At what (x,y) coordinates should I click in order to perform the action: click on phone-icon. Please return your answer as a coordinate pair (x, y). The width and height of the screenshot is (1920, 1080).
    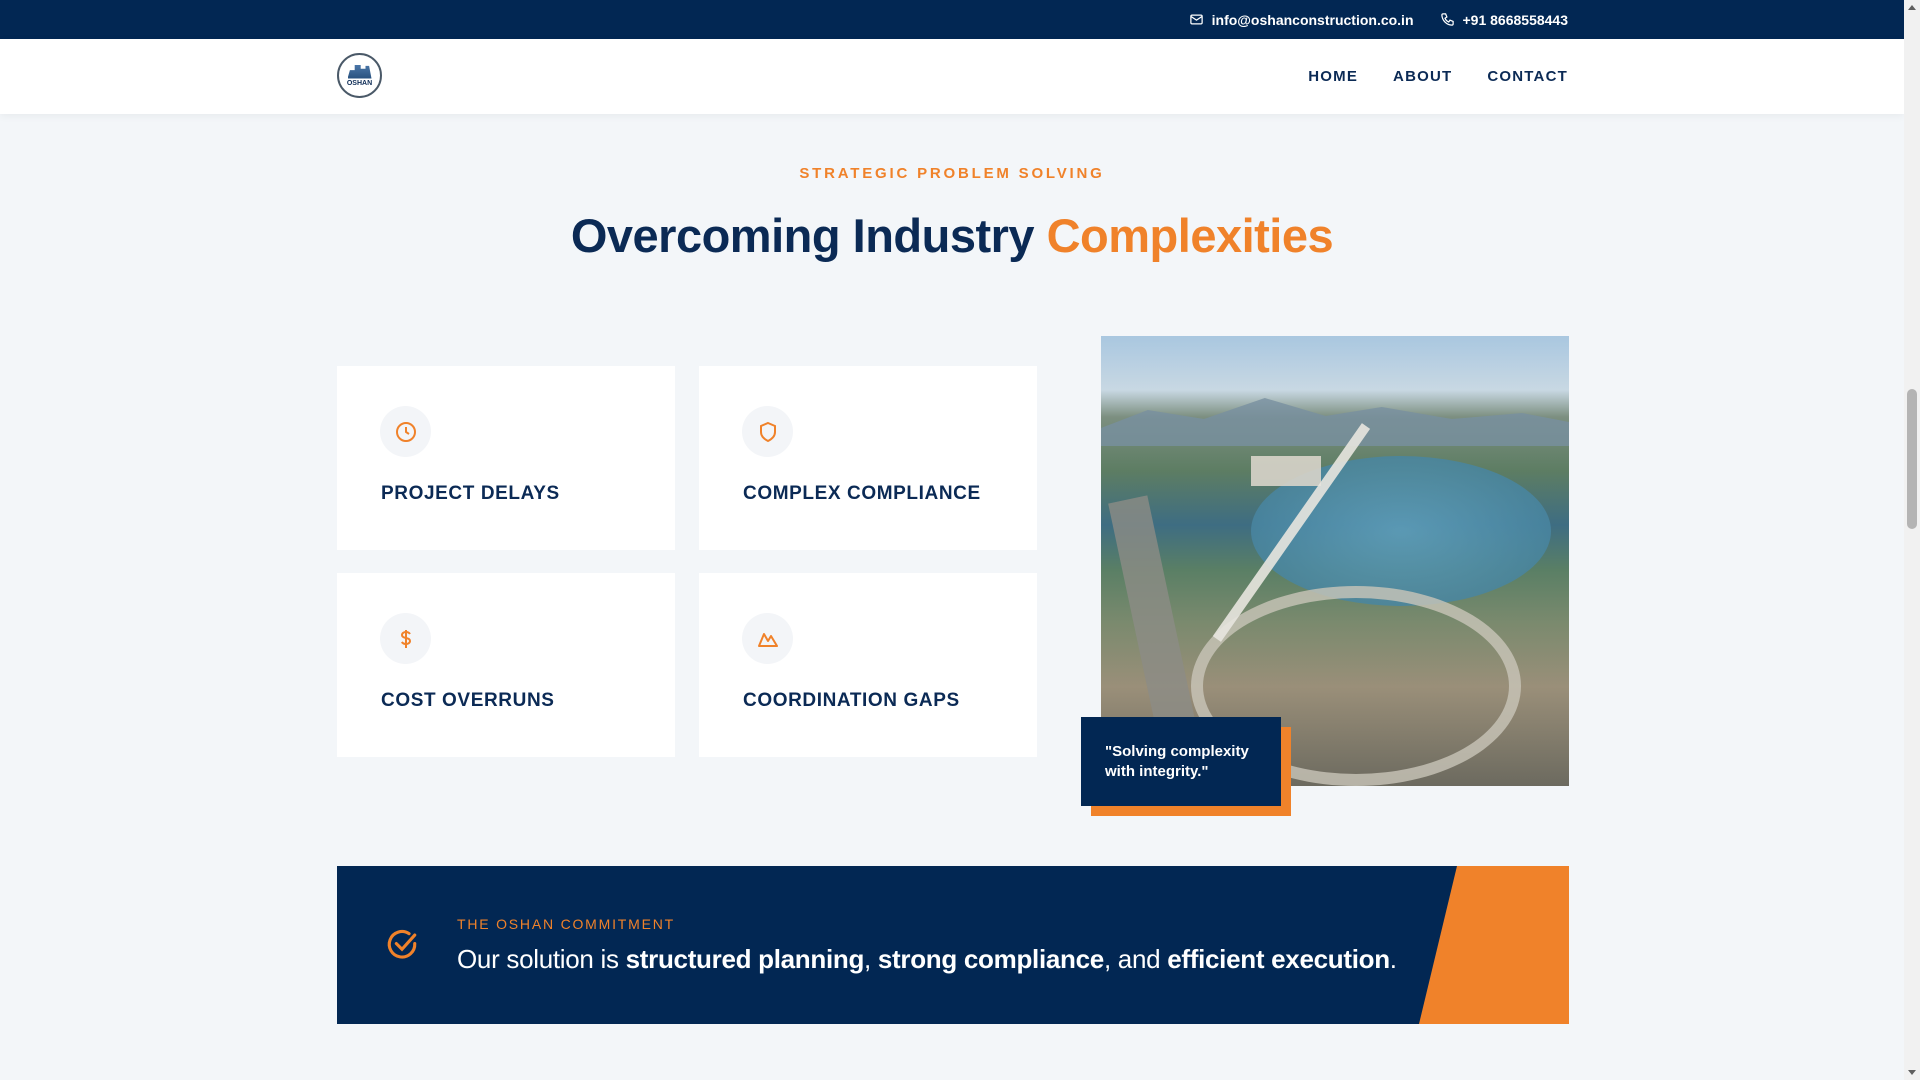
    Looking at the image, I should click on (1447, 19).